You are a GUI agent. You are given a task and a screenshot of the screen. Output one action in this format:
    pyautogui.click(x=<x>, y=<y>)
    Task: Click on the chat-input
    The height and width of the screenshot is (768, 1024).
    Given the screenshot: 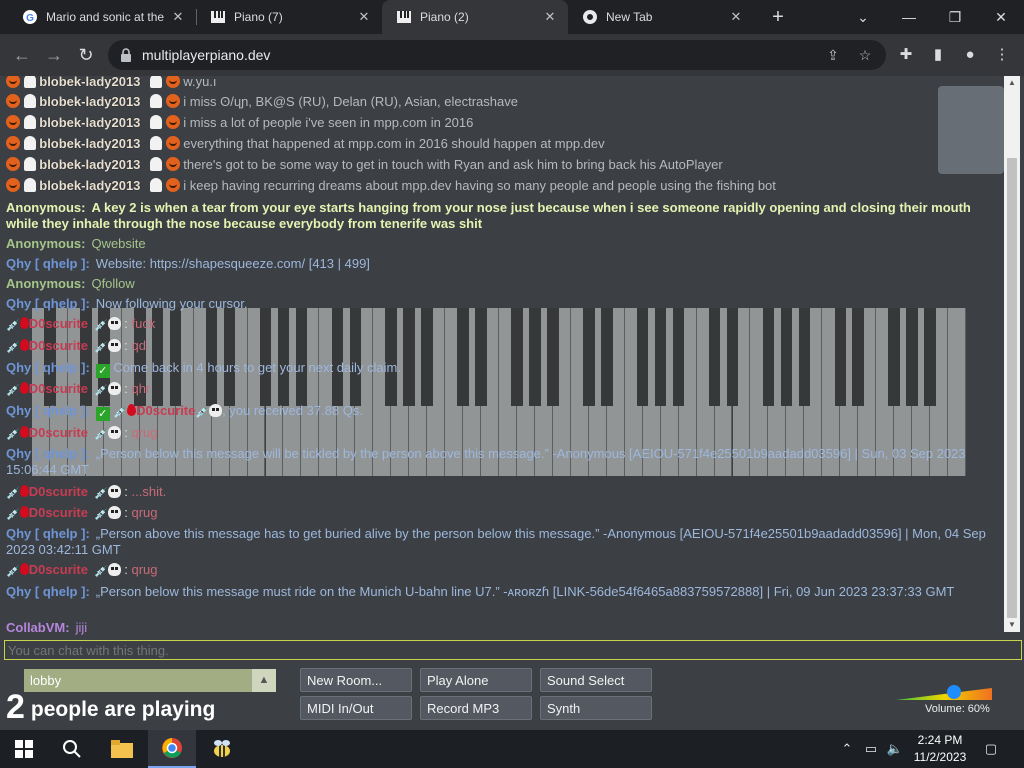 What is the action you would take?
    pyautogui.click(x=513, y=650)
    